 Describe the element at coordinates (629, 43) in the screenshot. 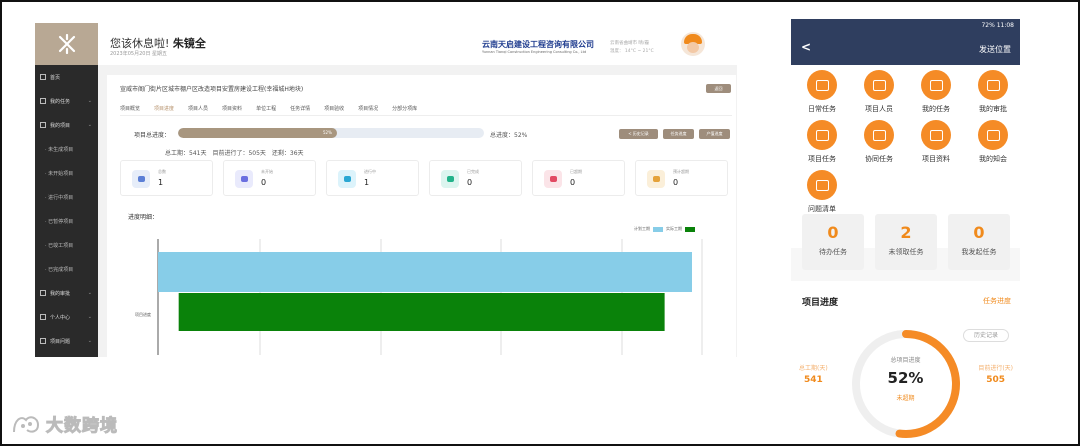

I see `weather-city: 云南省曲靖市 晴/霾` at that location.